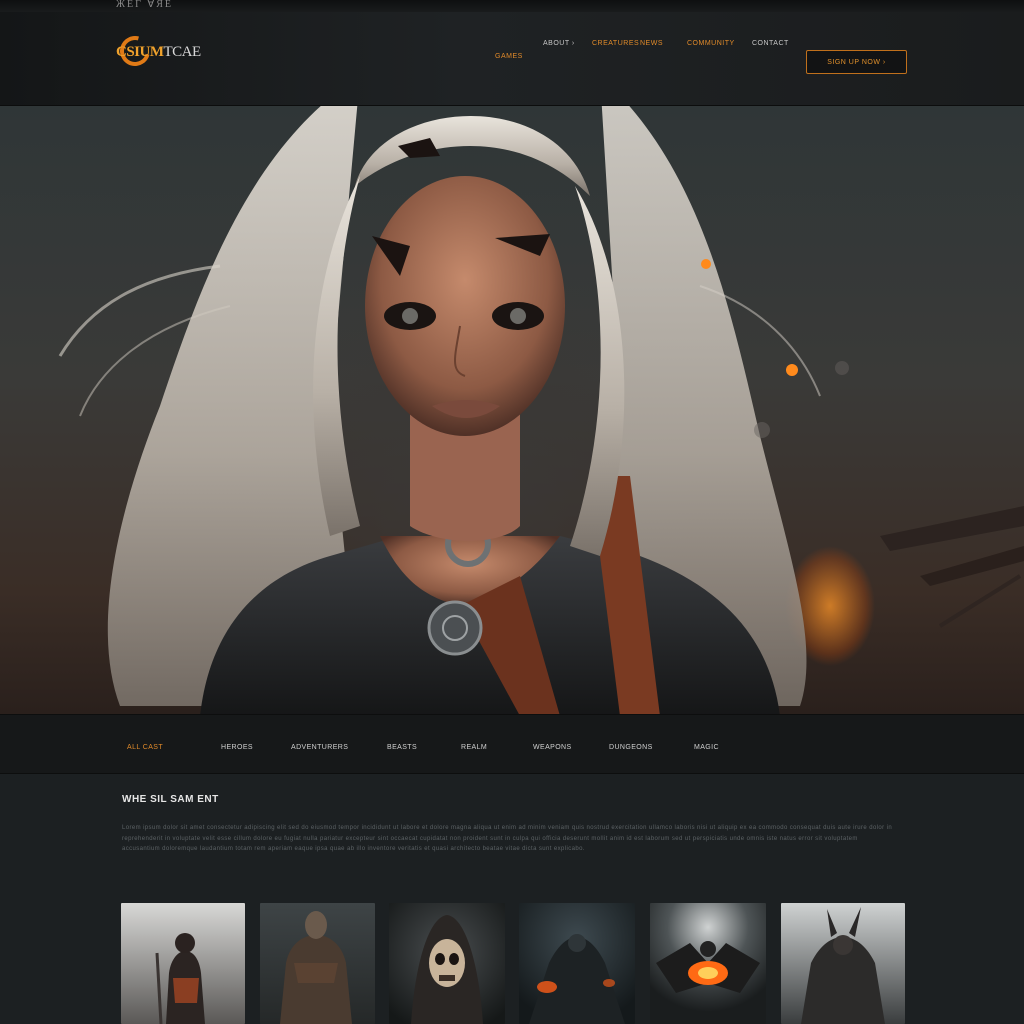  Describe the element at coordinates (770, 43) in the screenshot. I see `nav-item-contact: CONTACT` at that location.